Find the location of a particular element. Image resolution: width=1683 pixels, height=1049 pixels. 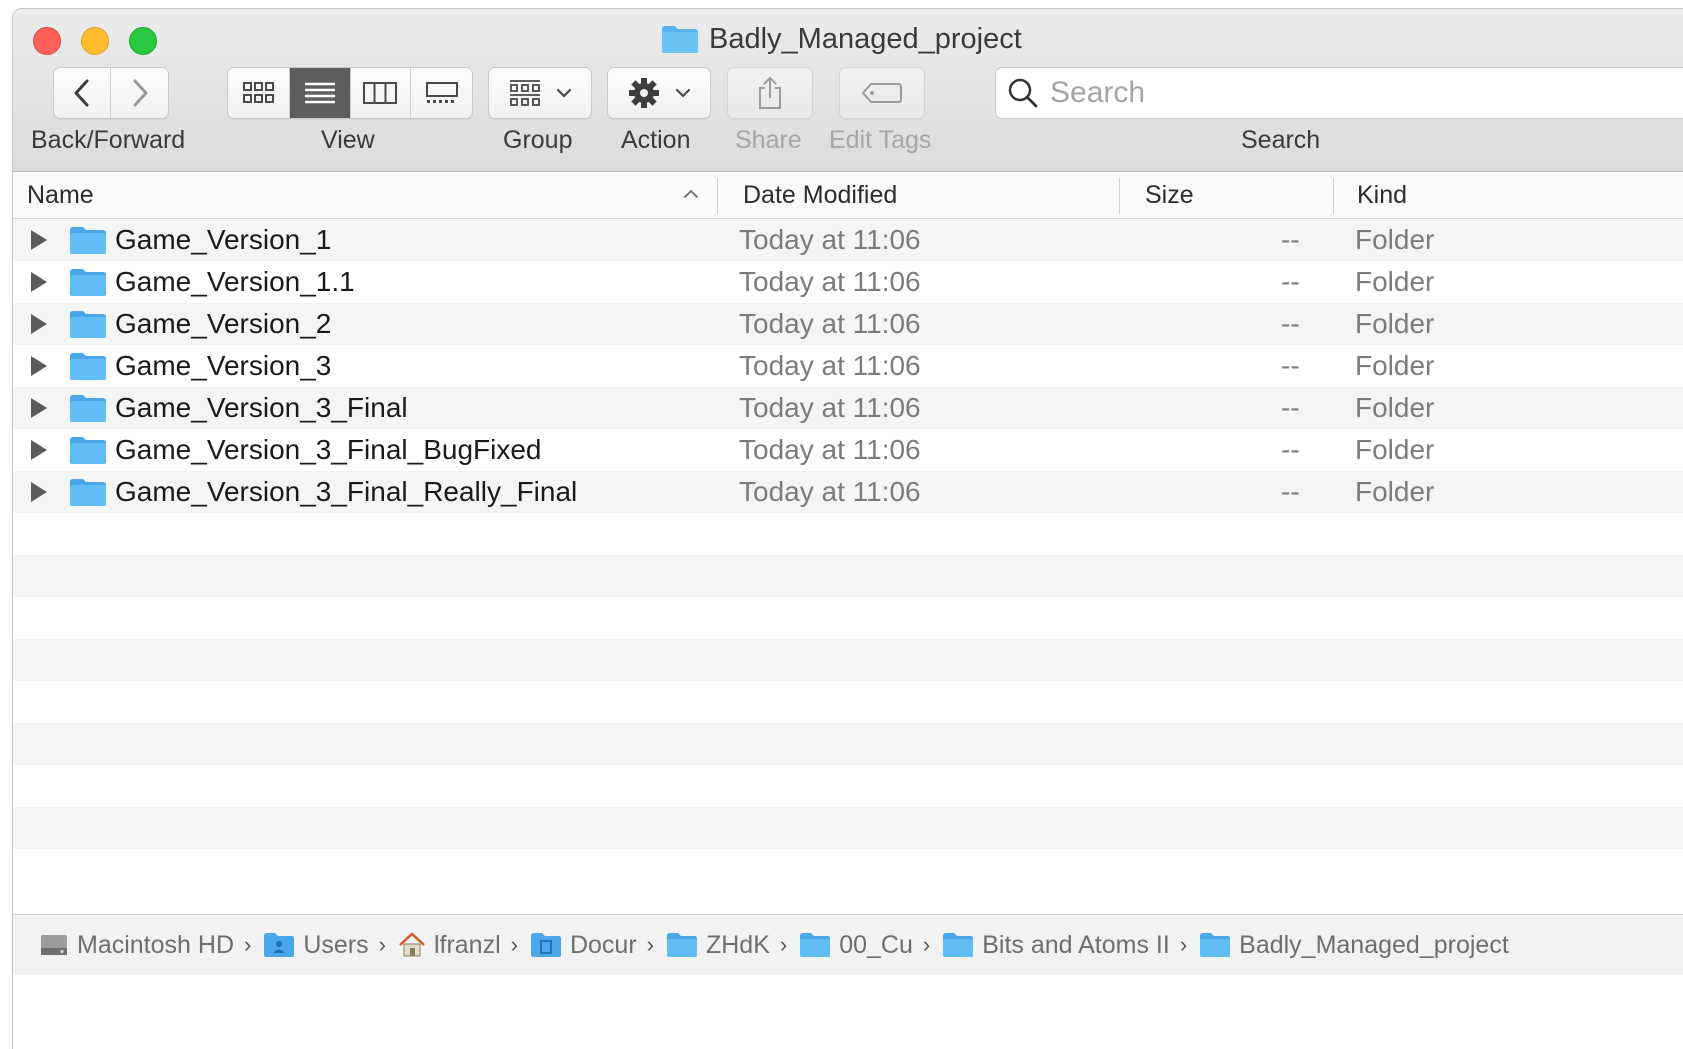

group-button is located at coordinates (540, 93).